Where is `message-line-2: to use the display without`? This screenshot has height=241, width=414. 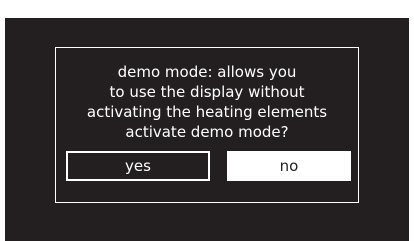
message-line-2: to use the display without is located at coordinates (207, 92).